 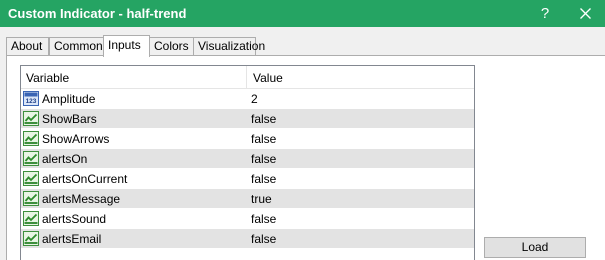 I want to click on table-row: ShowArrows false, so click(x=247, y=139).